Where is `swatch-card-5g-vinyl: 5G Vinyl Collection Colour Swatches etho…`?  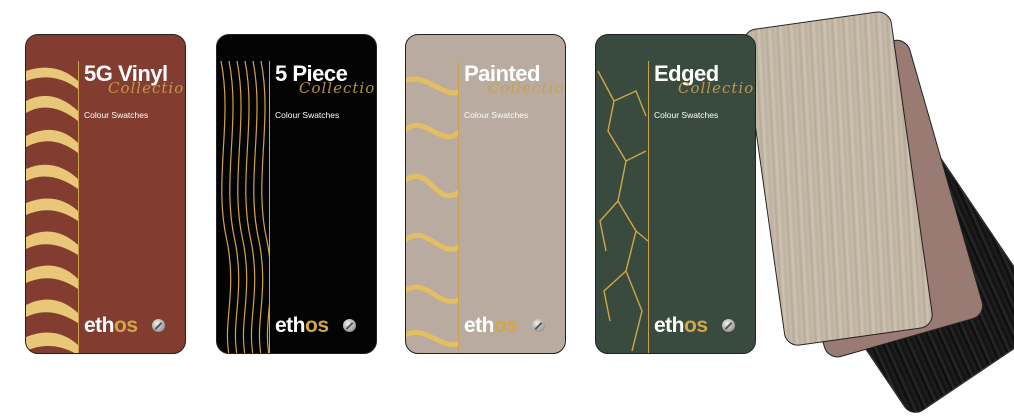
swatch-card-5g-vinyl: 5G Vinyl Collection Colour Swatches etho… is located at coordinates (105, 194).